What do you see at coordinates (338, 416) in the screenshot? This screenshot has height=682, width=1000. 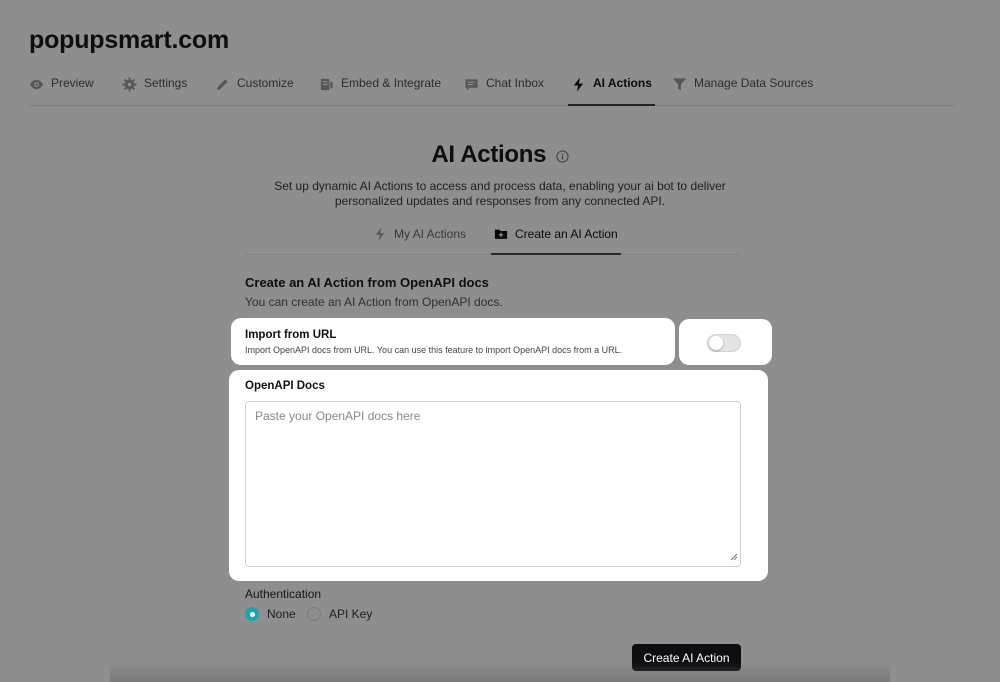 I see `openapi-docs-placeholder: Paste your OpenAPI docs here` at bounding box center [338, 416].